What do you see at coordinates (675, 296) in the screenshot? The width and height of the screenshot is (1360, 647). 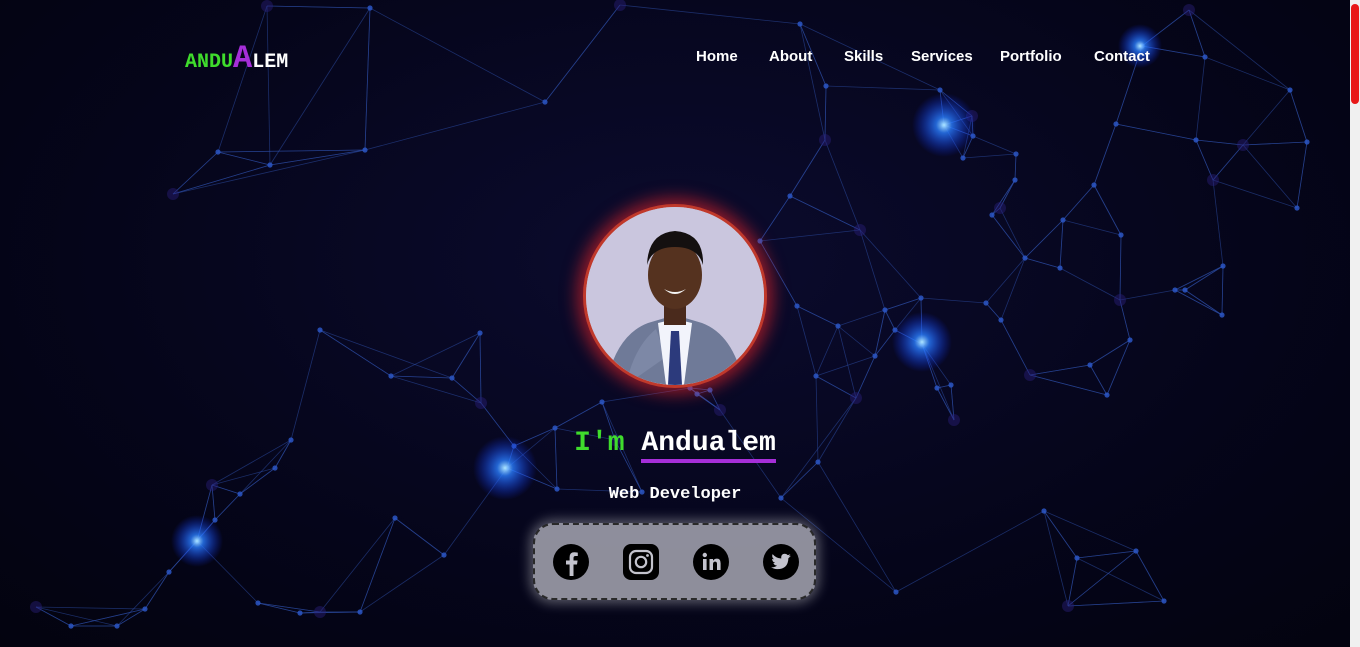 I see `profile-photo` at bounding box center [675, 296].